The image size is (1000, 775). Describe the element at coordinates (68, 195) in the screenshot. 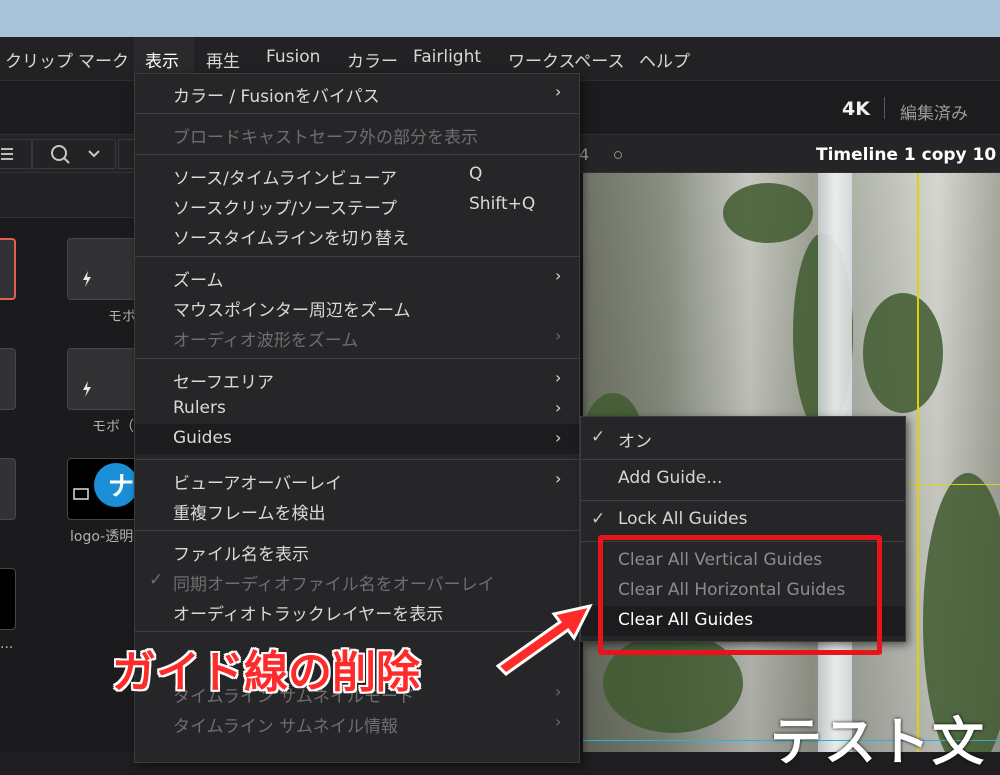

I see `media-pool-header` at that location.